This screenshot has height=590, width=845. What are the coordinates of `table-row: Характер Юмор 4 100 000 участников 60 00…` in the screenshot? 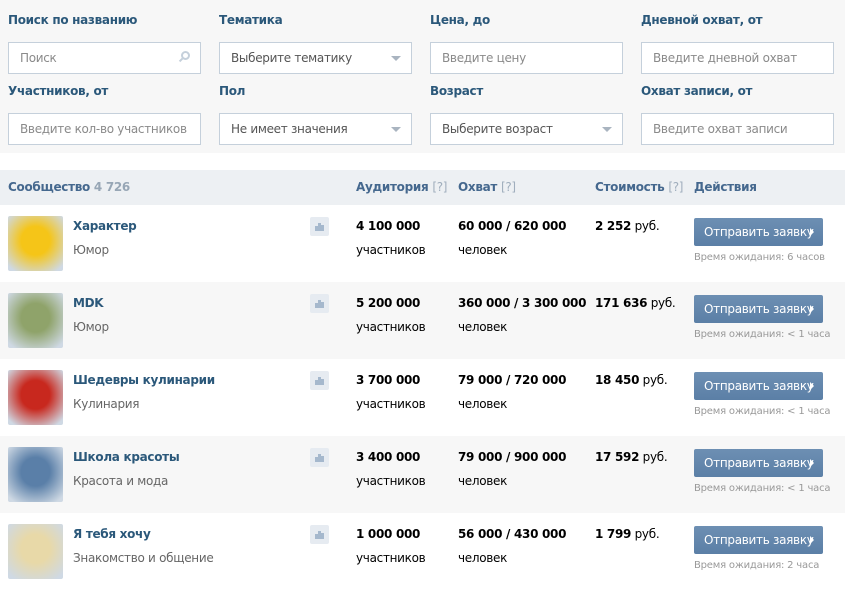 It's located at (422, 243).